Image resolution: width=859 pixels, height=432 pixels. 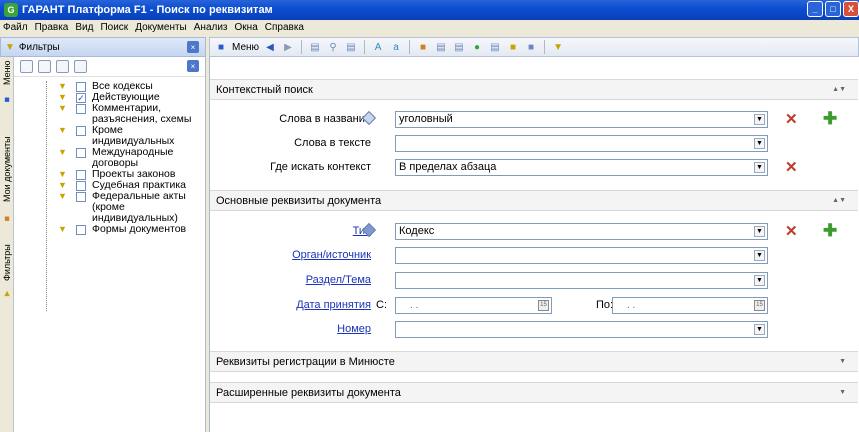 What do you see at coordinates (531, 47) in the screenshot?
I see `lock-icon: ■` at bounding box center [531, 47].